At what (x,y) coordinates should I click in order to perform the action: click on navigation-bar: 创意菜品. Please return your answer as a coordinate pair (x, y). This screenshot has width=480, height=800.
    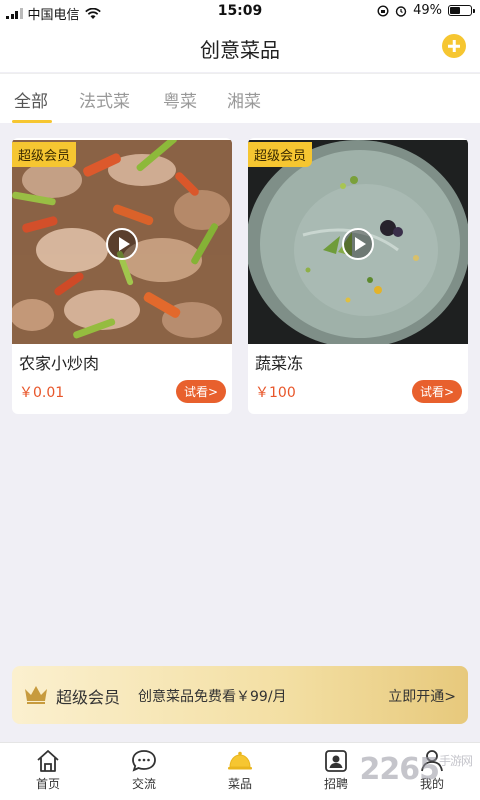
    Looking at the image, I should click on (240, 48).